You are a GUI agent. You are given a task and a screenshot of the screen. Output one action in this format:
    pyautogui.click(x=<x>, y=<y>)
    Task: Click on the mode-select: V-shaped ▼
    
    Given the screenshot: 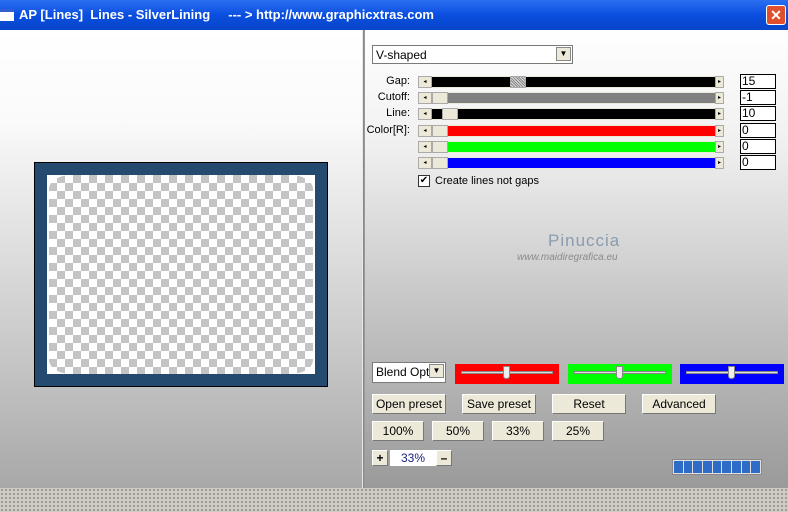 What is the action you would take?
    pyautogui.click(x=472, y=54)
    